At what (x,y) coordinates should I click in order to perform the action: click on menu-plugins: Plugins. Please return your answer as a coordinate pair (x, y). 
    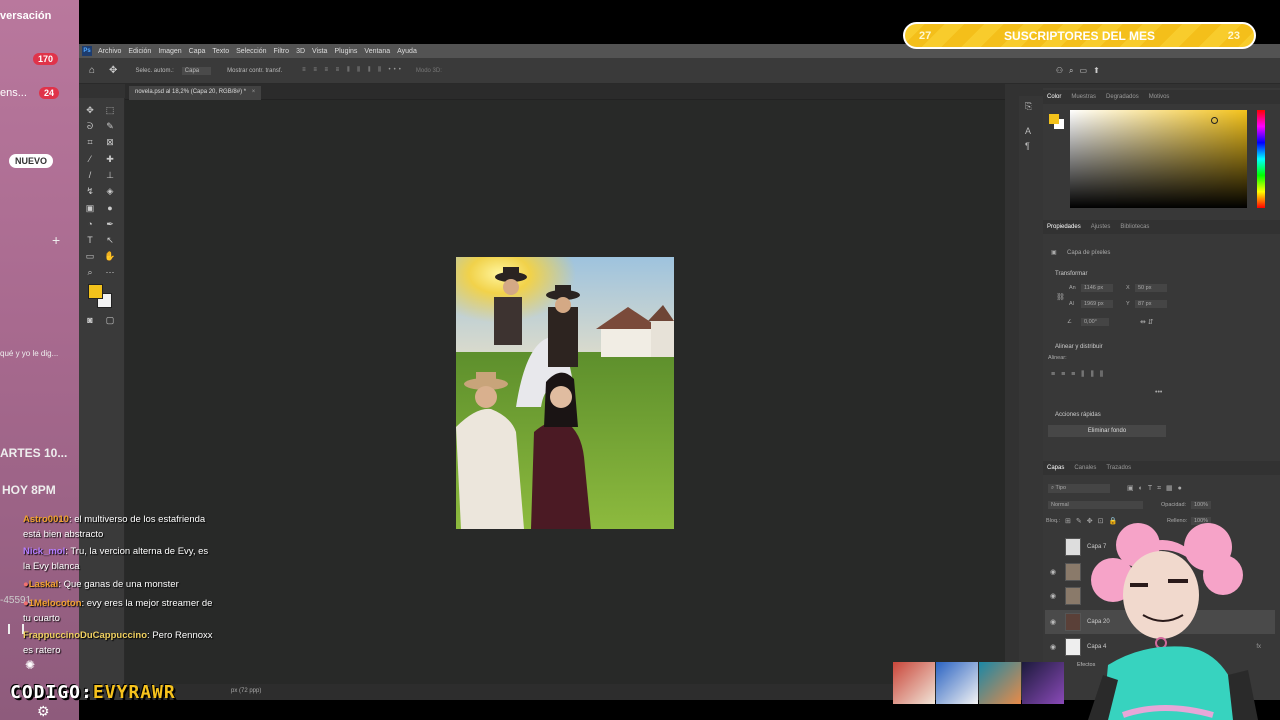
    Looking at the image, I should click on (345, 51).